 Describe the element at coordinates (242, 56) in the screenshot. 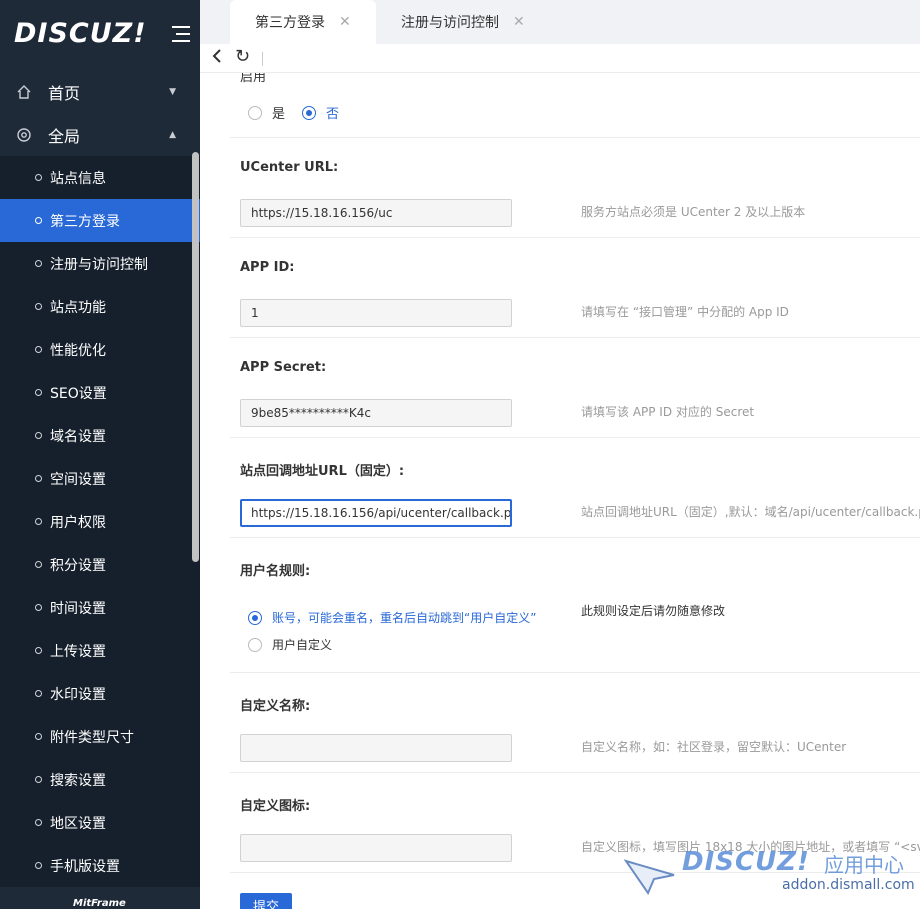

I see `refresh-icon: ↻` at that location.